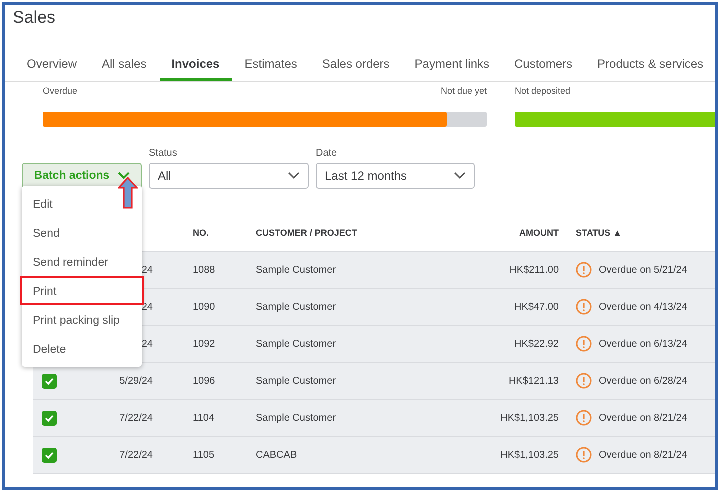 The width and height of the screenshot is (720, 492). Describe the element at coordinates (536, 344) in the screenshot. I see `table-cell: HK$22.92` at that location.